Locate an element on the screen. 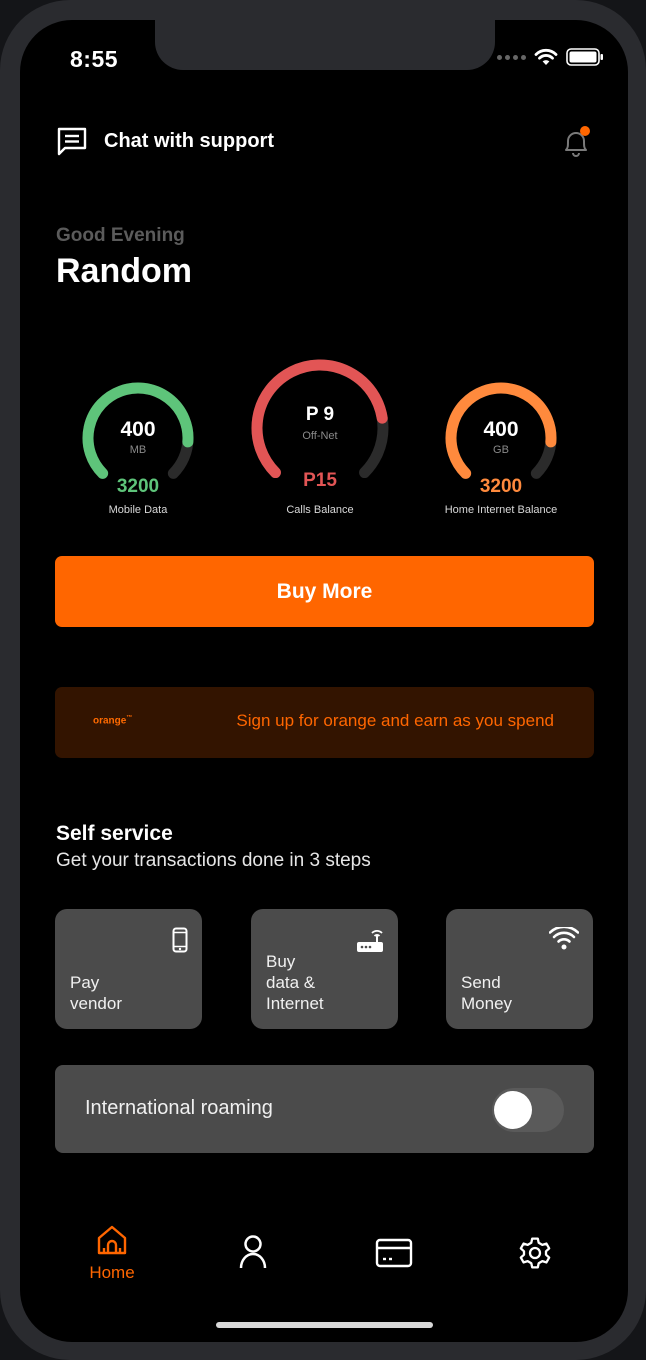  orange-logo: orange™ is located at coordinates (113, 721).